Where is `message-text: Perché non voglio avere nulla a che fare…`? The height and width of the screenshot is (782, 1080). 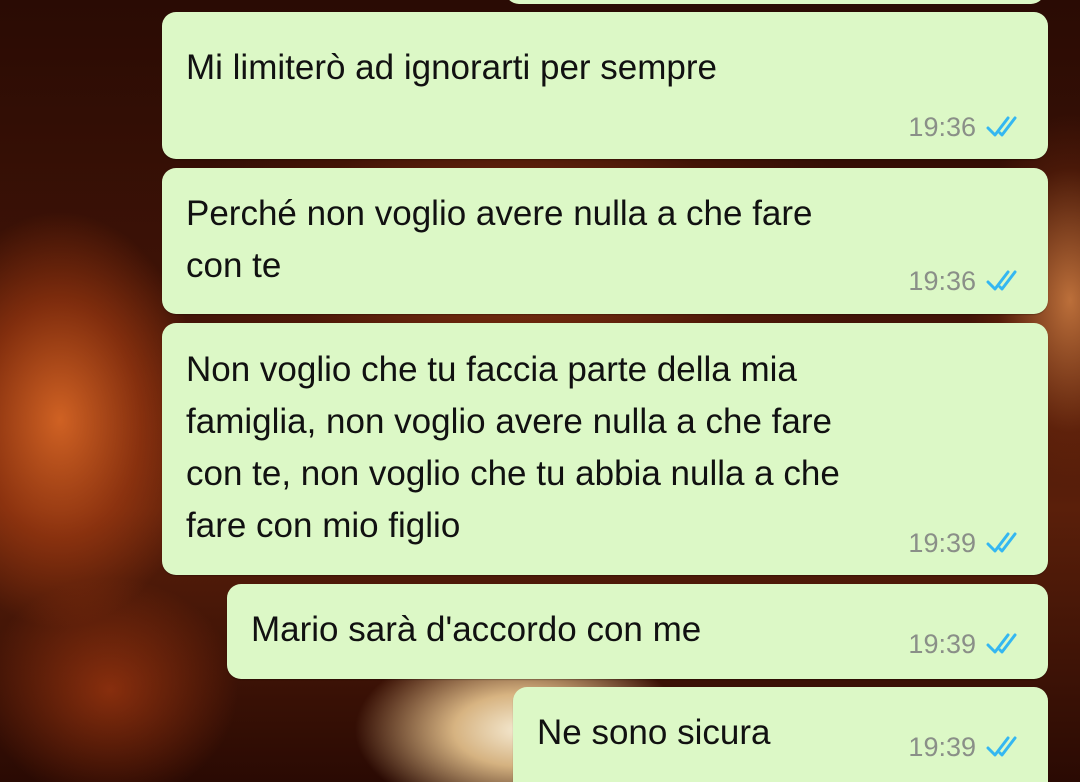 message-text: Perché non voglio avere nulla a che fare… is located at coordinates (499, 239).